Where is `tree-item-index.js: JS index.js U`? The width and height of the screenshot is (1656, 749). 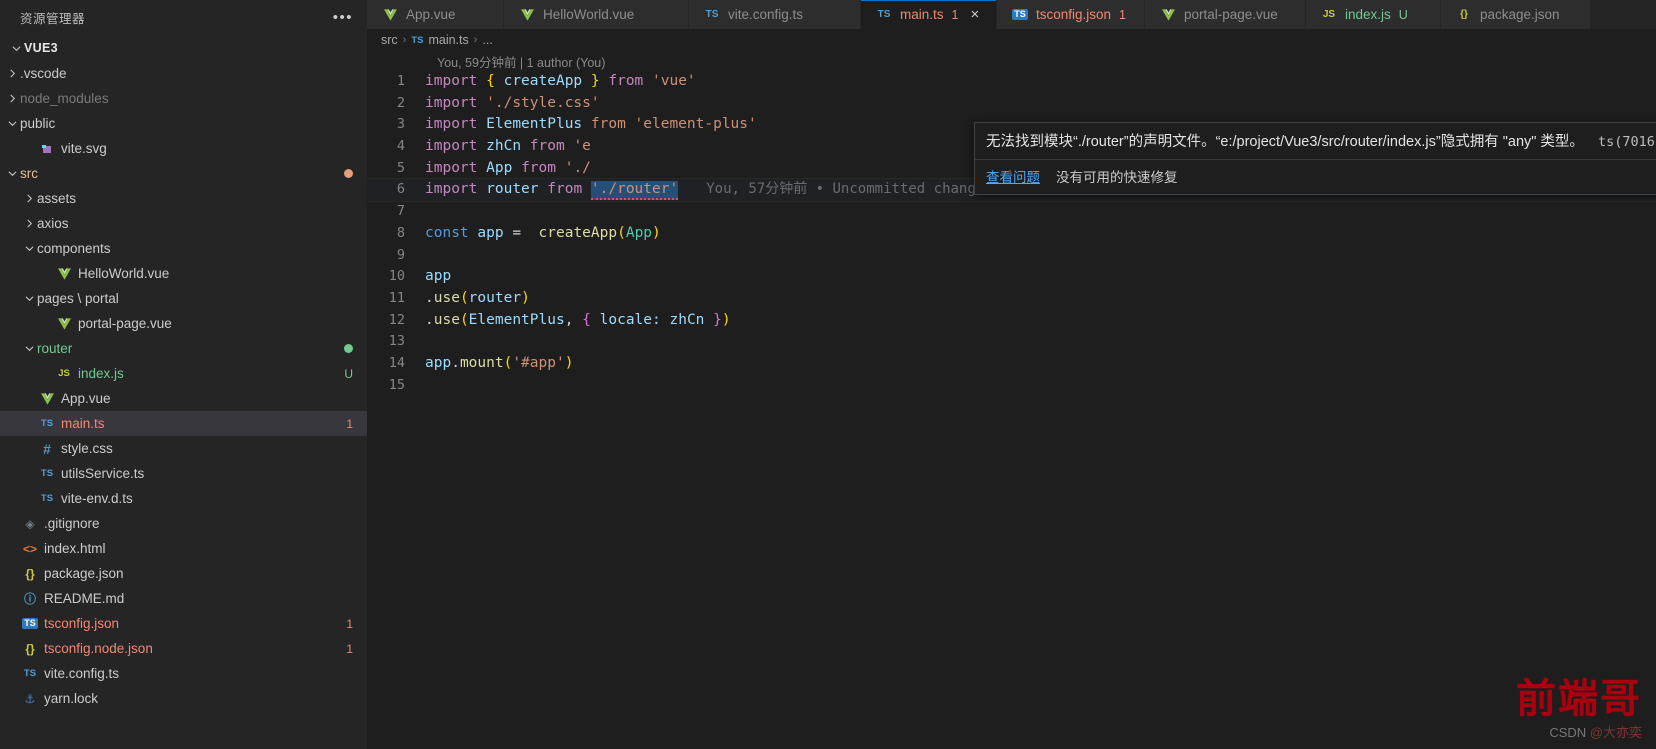 tree-item-index.js: JS index.js U is located at coordinates (183, 373).